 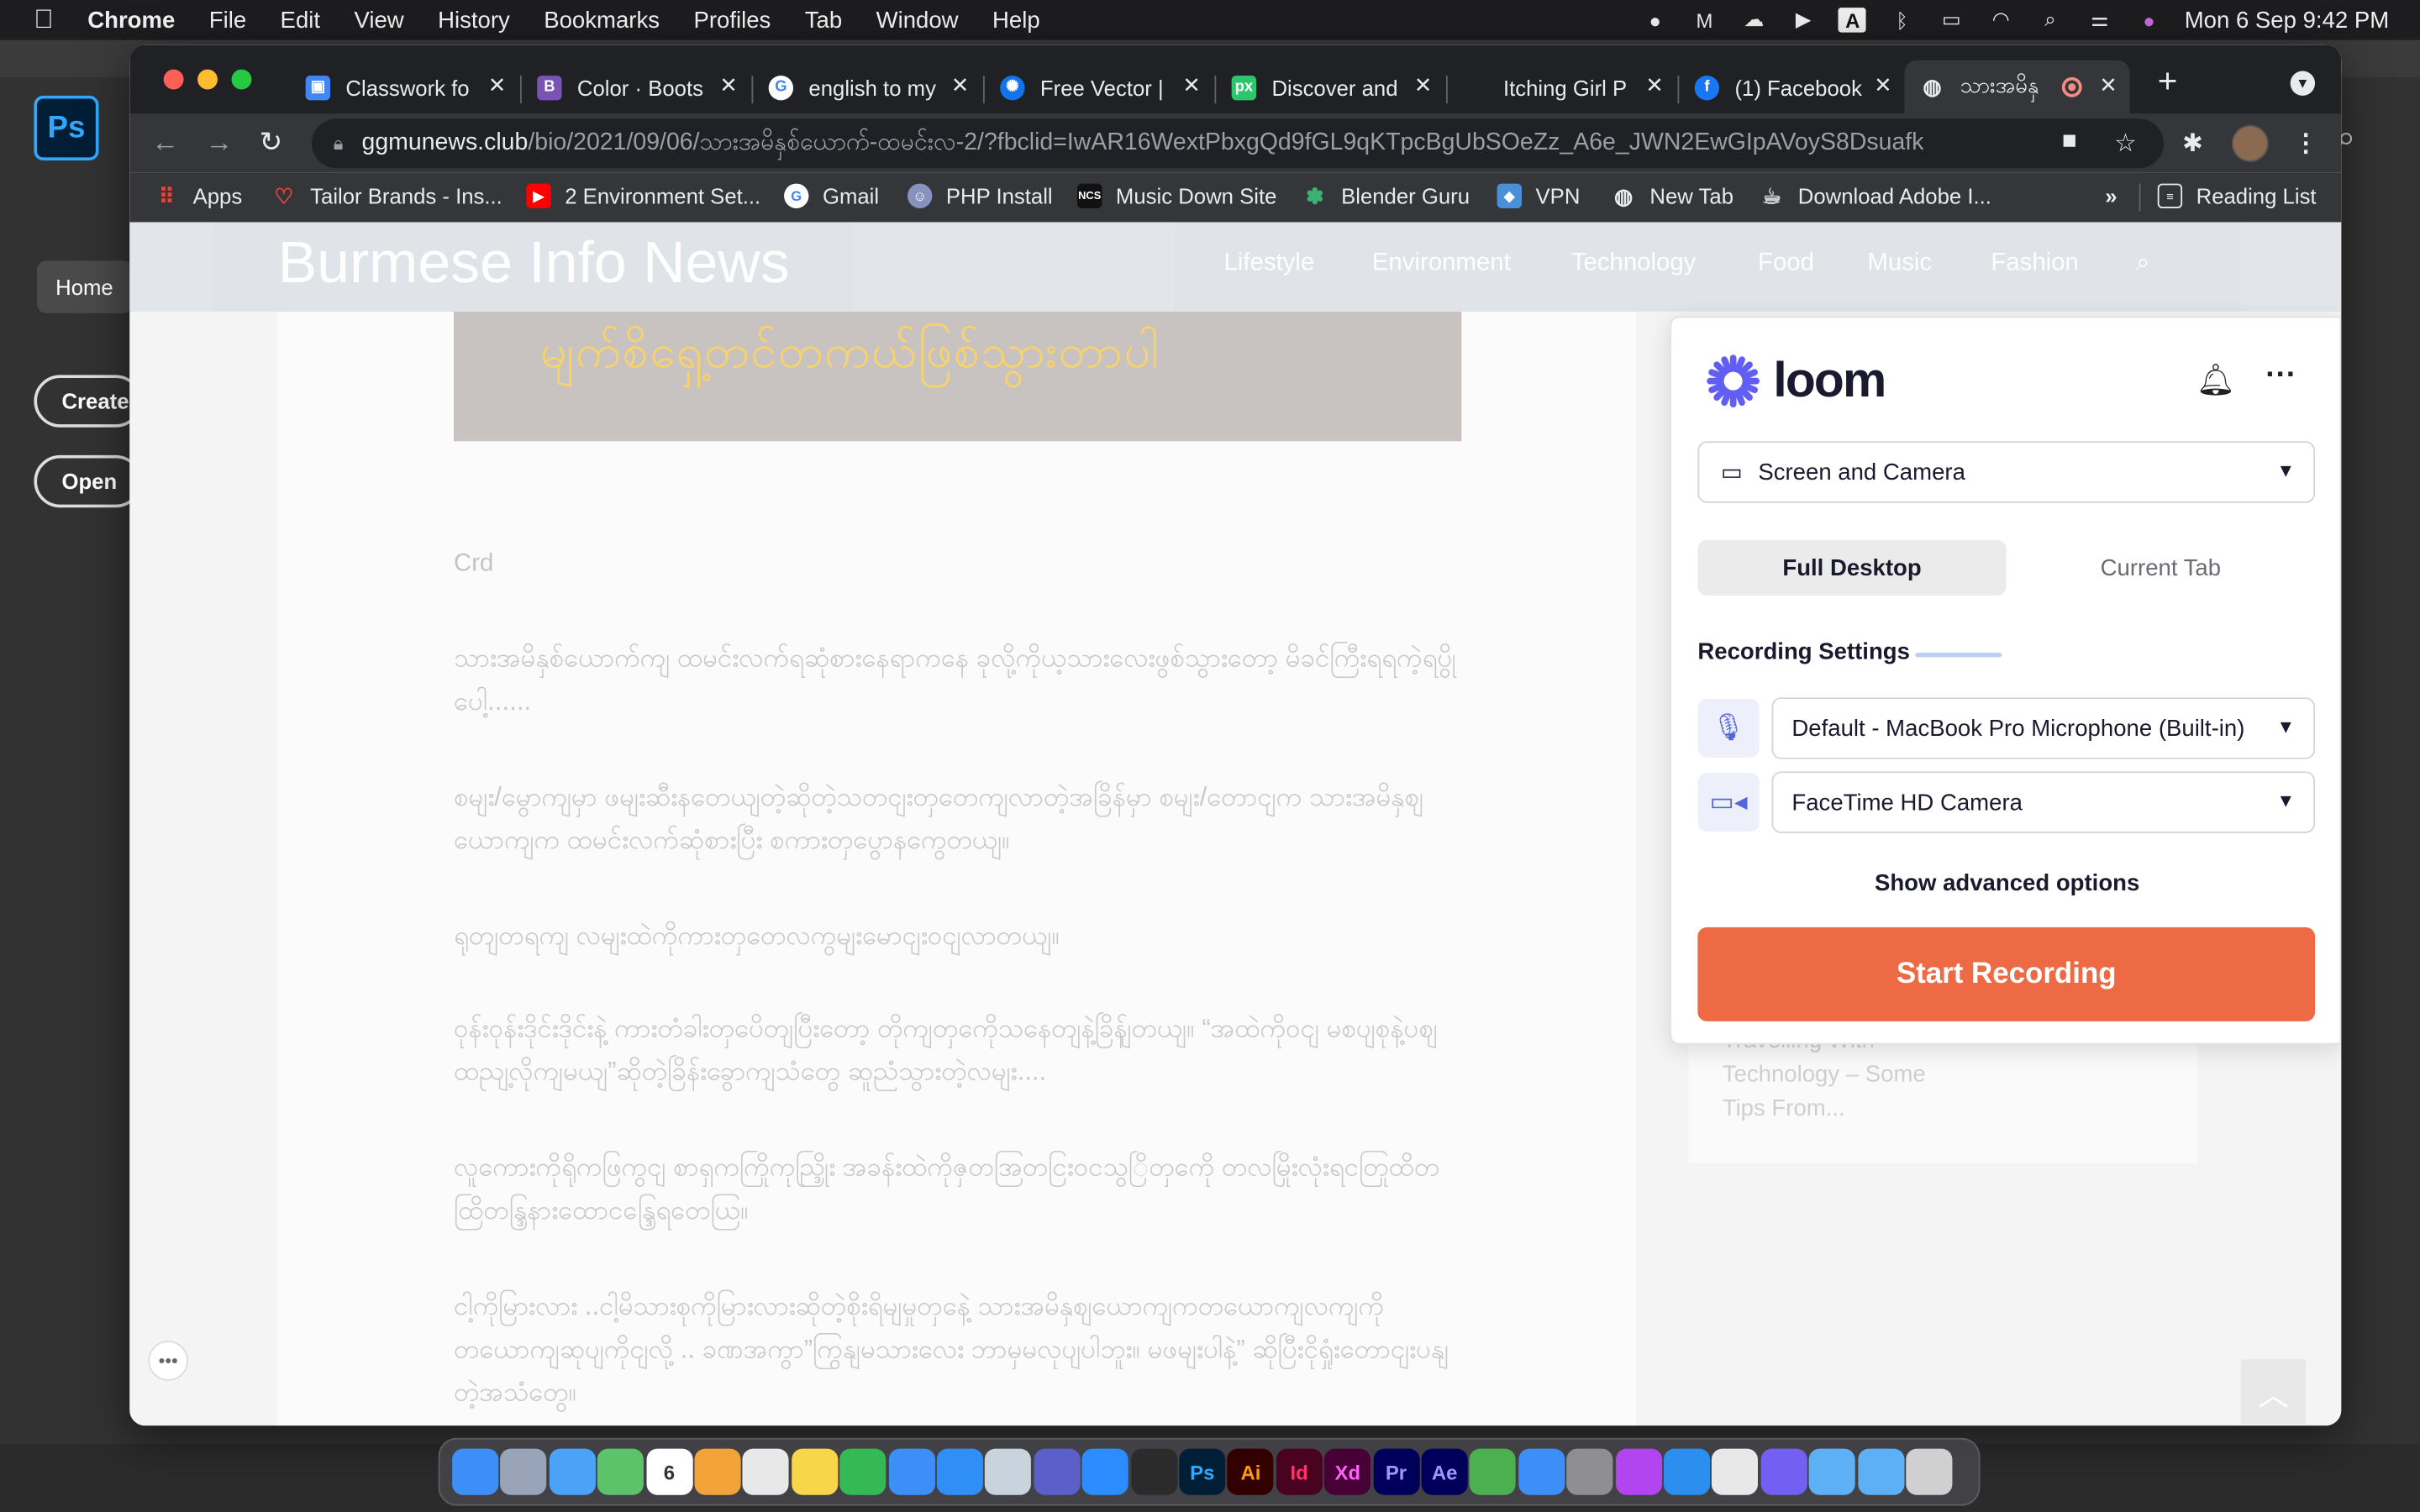 What do you see at coordinates (1176, 195) in the screenshot?
I see `bookmark-music-down-site: NCS Music Down Site` at bounding box center [1176, 195].